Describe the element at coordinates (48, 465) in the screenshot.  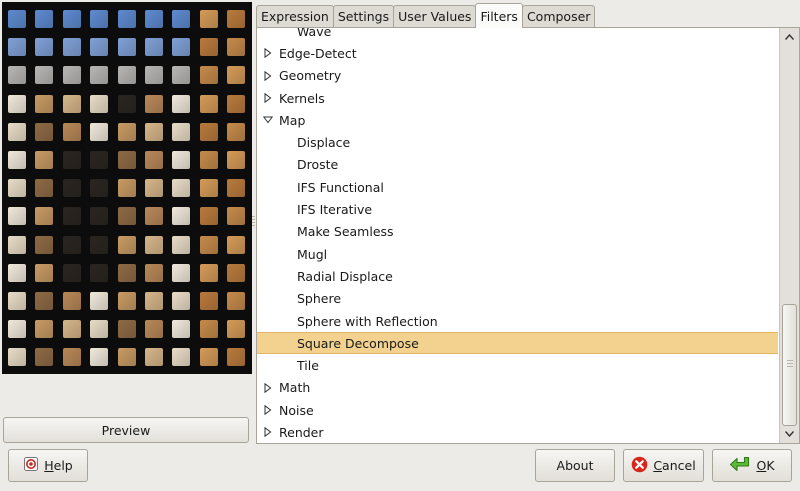
I see `help-button: Help` at that location.